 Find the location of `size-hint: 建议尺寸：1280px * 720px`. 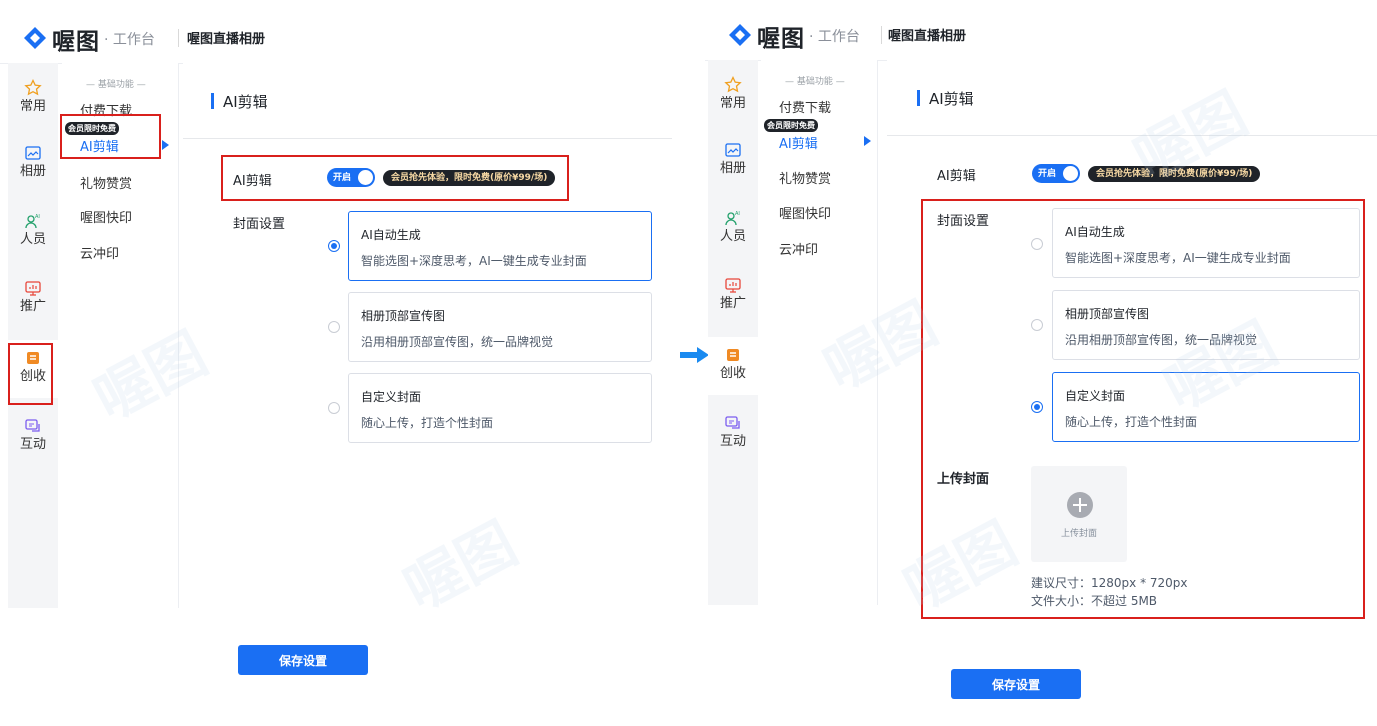

size-hint: 建议尺寸：1280px * 720px is located at coordinates (1109, 583).